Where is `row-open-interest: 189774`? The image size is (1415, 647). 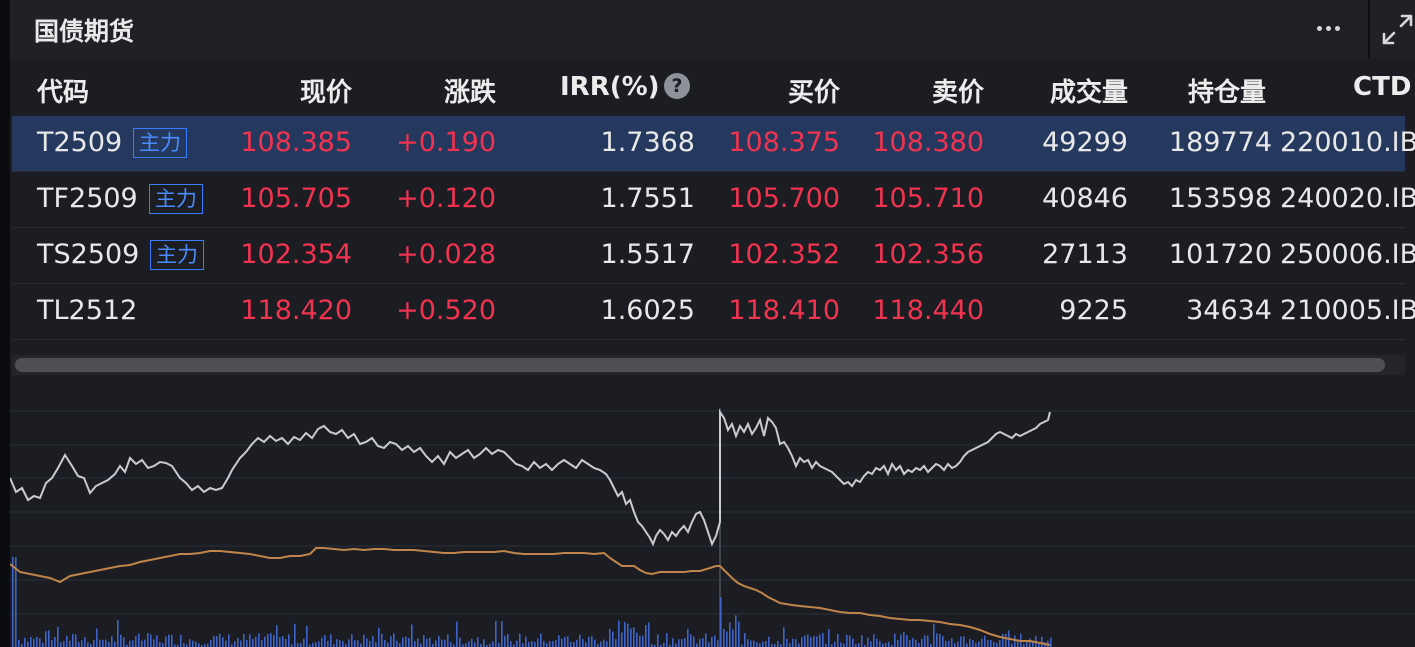
row-open-interest: 189774 is located at coordinates (1220, 142).